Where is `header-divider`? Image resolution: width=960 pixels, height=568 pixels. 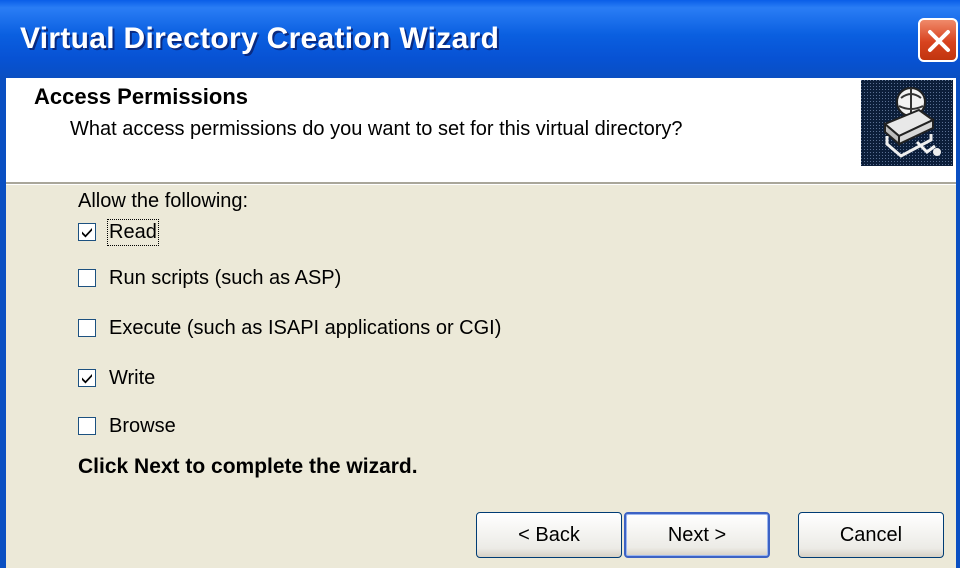
header-divider is located at coordinates (481, 183).